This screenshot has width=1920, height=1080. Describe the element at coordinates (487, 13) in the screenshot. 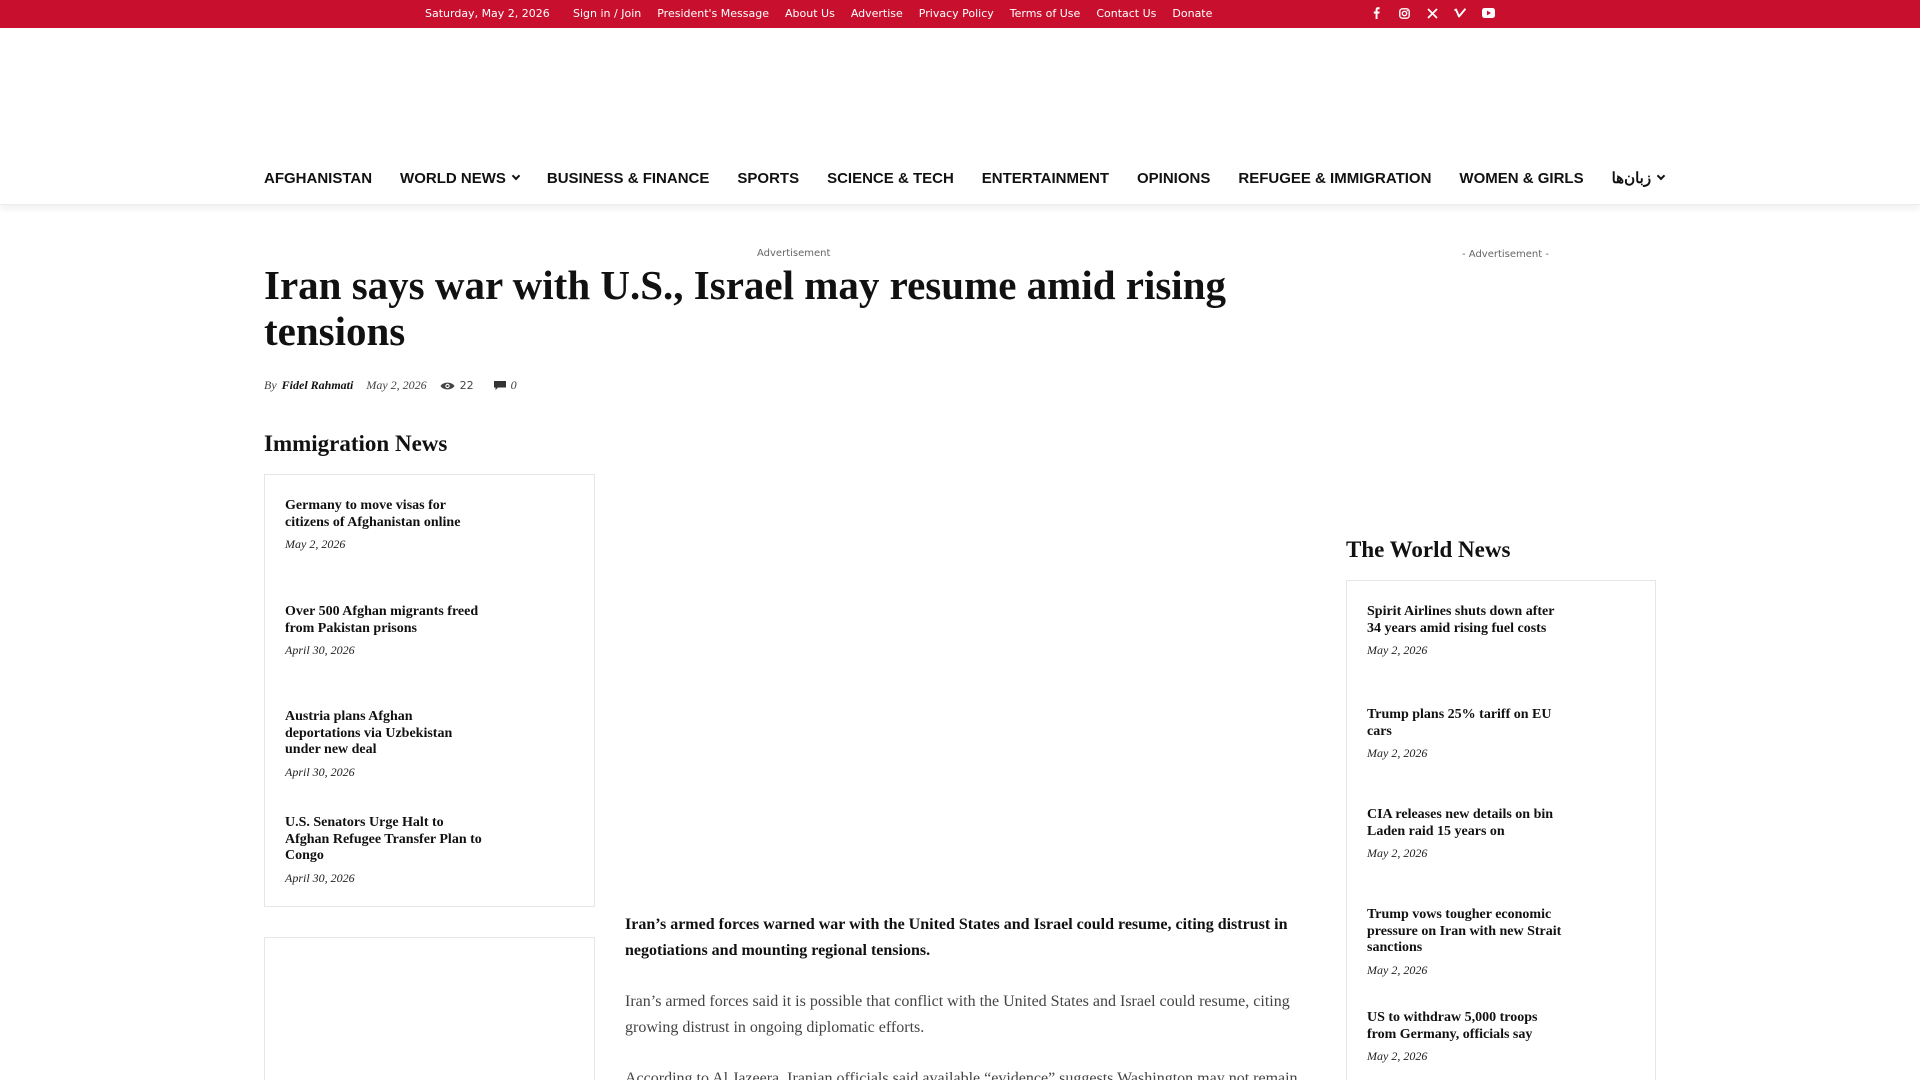

I see `current-date: Saturday, May 2, 2026` at that location.